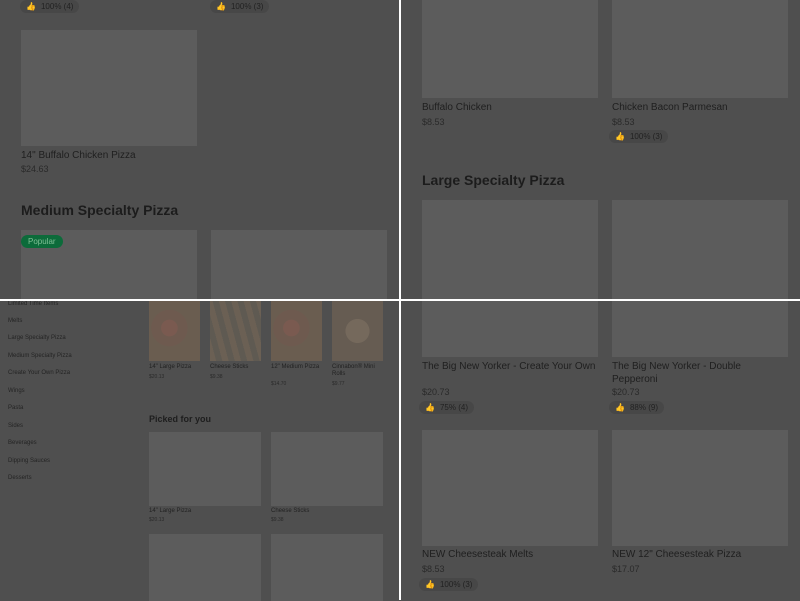 The width and height of the screenshot is (800, 601). Describe the element at coordinates (700, 373) in the screenshot. I see `item-name: The Big New Yorker - Double Pepperoni` at that location.